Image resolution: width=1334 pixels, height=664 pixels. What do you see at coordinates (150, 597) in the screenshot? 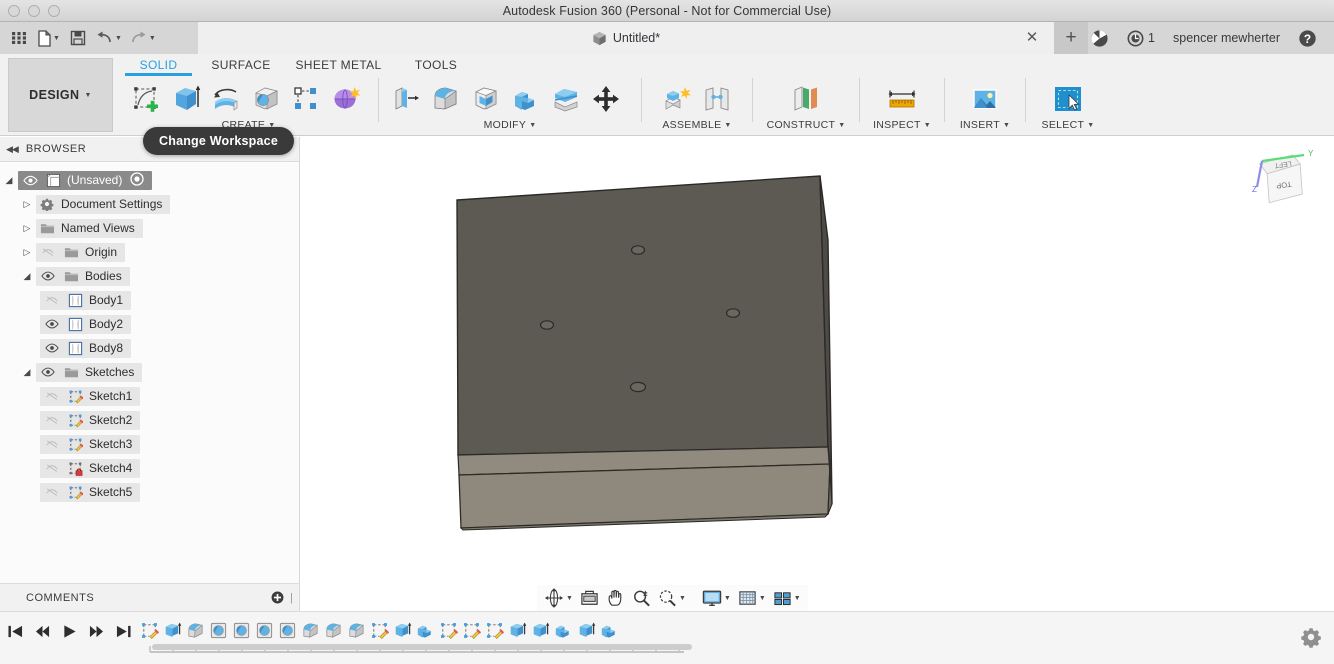
I see `comments-bar: COMMENTS |` at bounding box center [150, 597].